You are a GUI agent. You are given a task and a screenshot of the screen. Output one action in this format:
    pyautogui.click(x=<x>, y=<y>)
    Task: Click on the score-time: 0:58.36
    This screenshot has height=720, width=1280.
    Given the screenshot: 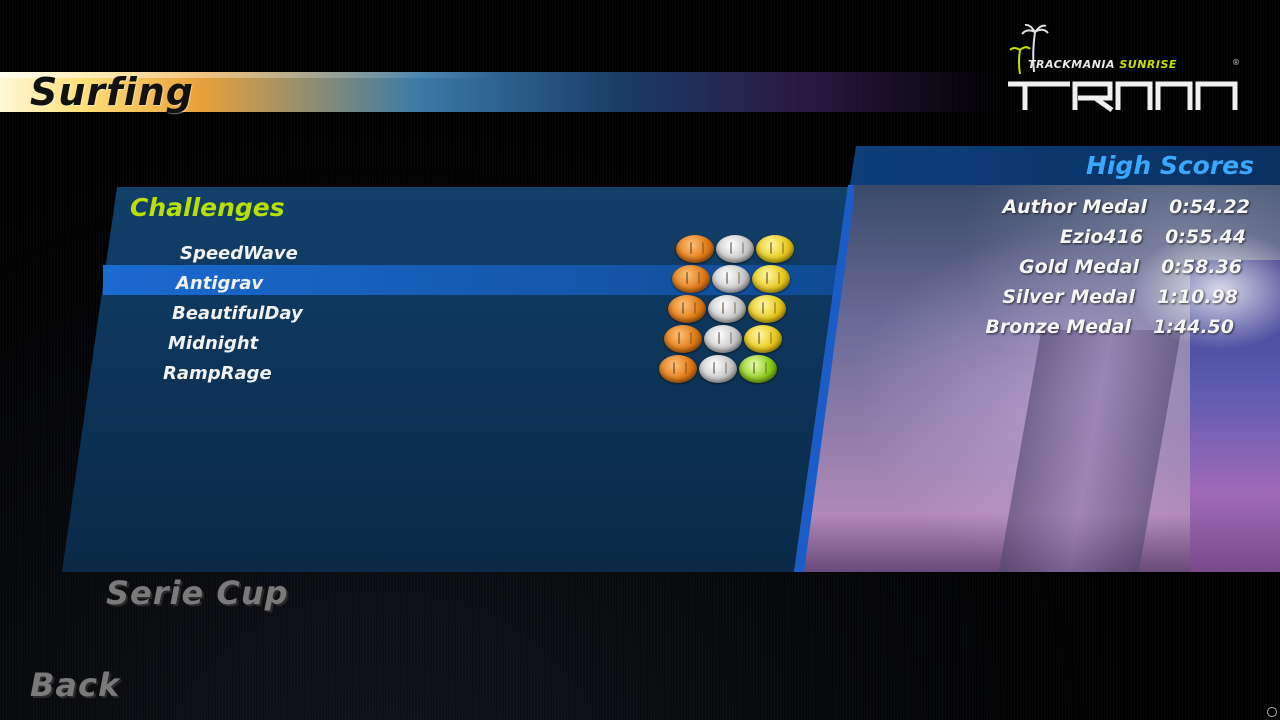 What is the action you would take?
    pyautogui.click(x=1201, y=267)
    